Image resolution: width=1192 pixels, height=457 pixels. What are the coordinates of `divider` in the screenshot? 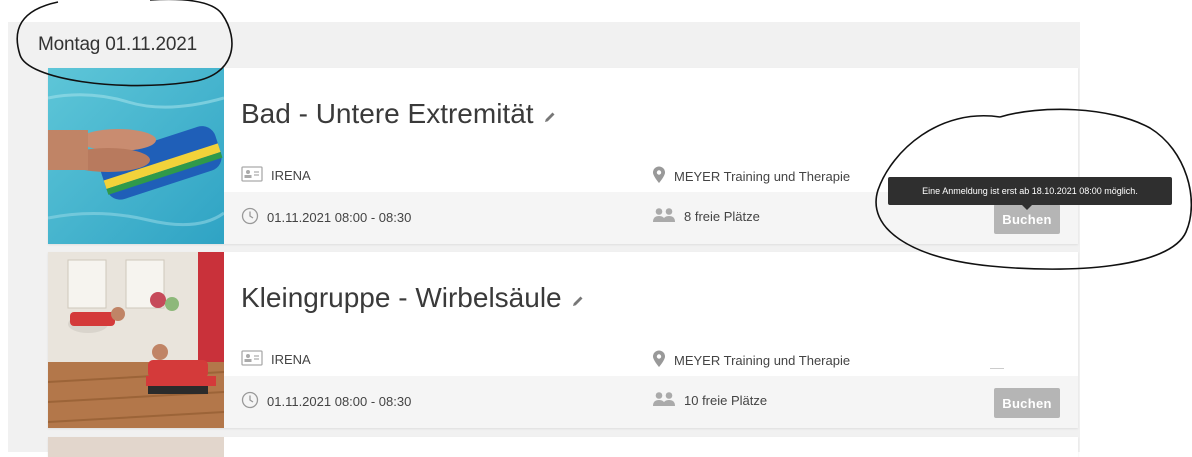 It's located at (997, 368).